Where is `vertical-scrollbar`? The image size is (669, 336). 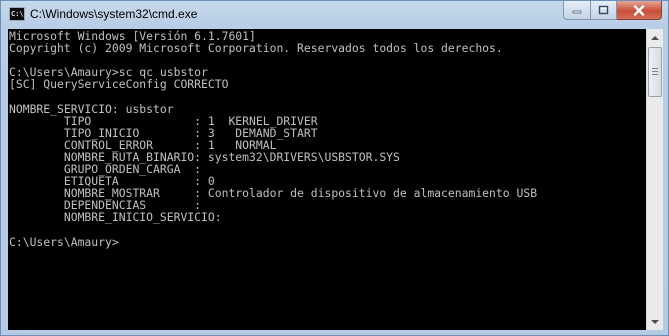
vertical-scrollbar is located at coordinates (654, 179).